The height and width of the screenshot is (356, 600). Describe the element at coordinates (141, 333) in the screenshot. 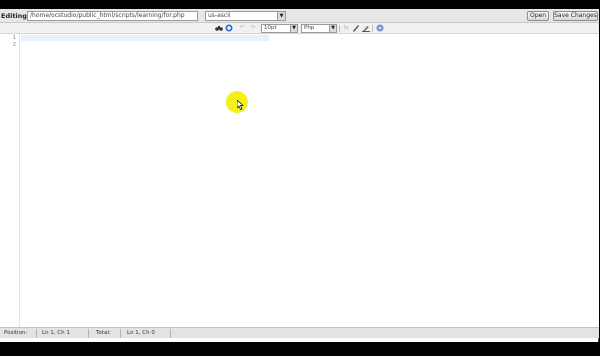

I see `total-value: Ln 1, Ch 0` at that location.